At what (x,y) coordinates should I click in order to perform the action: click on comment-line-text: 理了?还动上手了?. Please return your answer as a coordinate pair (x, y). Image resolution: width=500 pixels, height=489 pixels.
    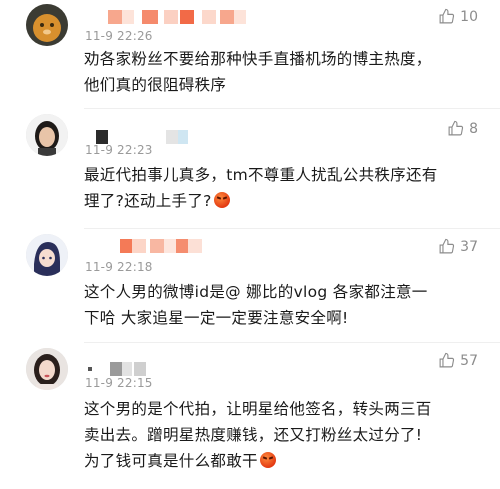
    Looking at the image, I should click on (148, 201).